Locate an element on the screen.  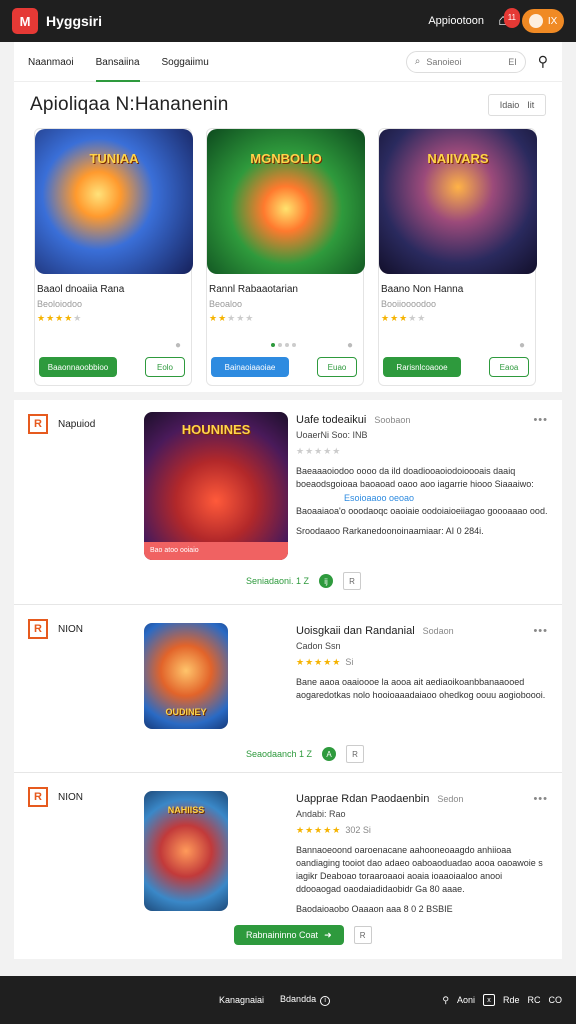
home-icon: ⌂ 11 is located at coordinates (507, 19).